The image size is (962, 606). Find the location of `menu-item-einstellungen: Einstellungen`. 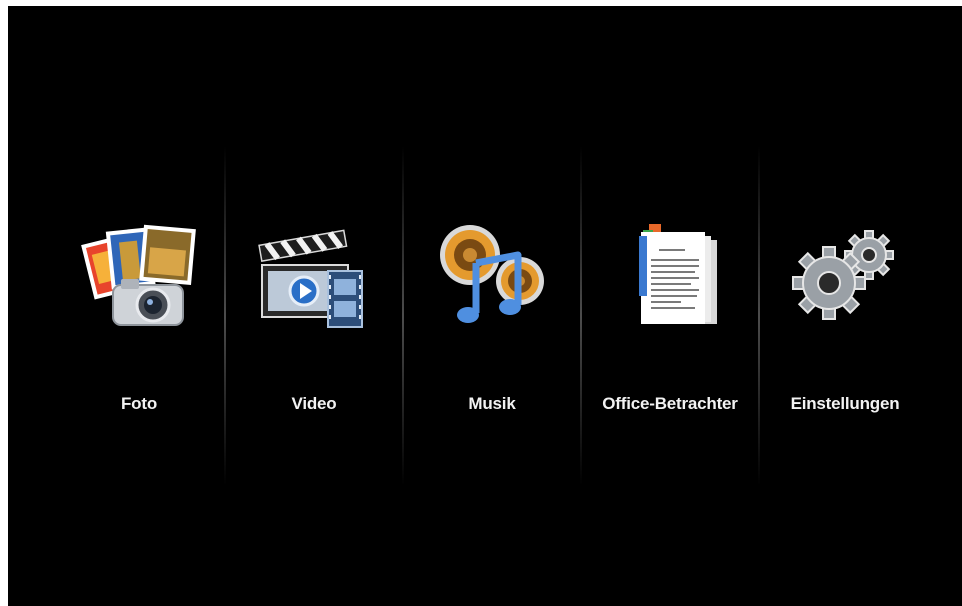

menu-item-einstellungen: Einstellungen is located at coordinates (845, 316).